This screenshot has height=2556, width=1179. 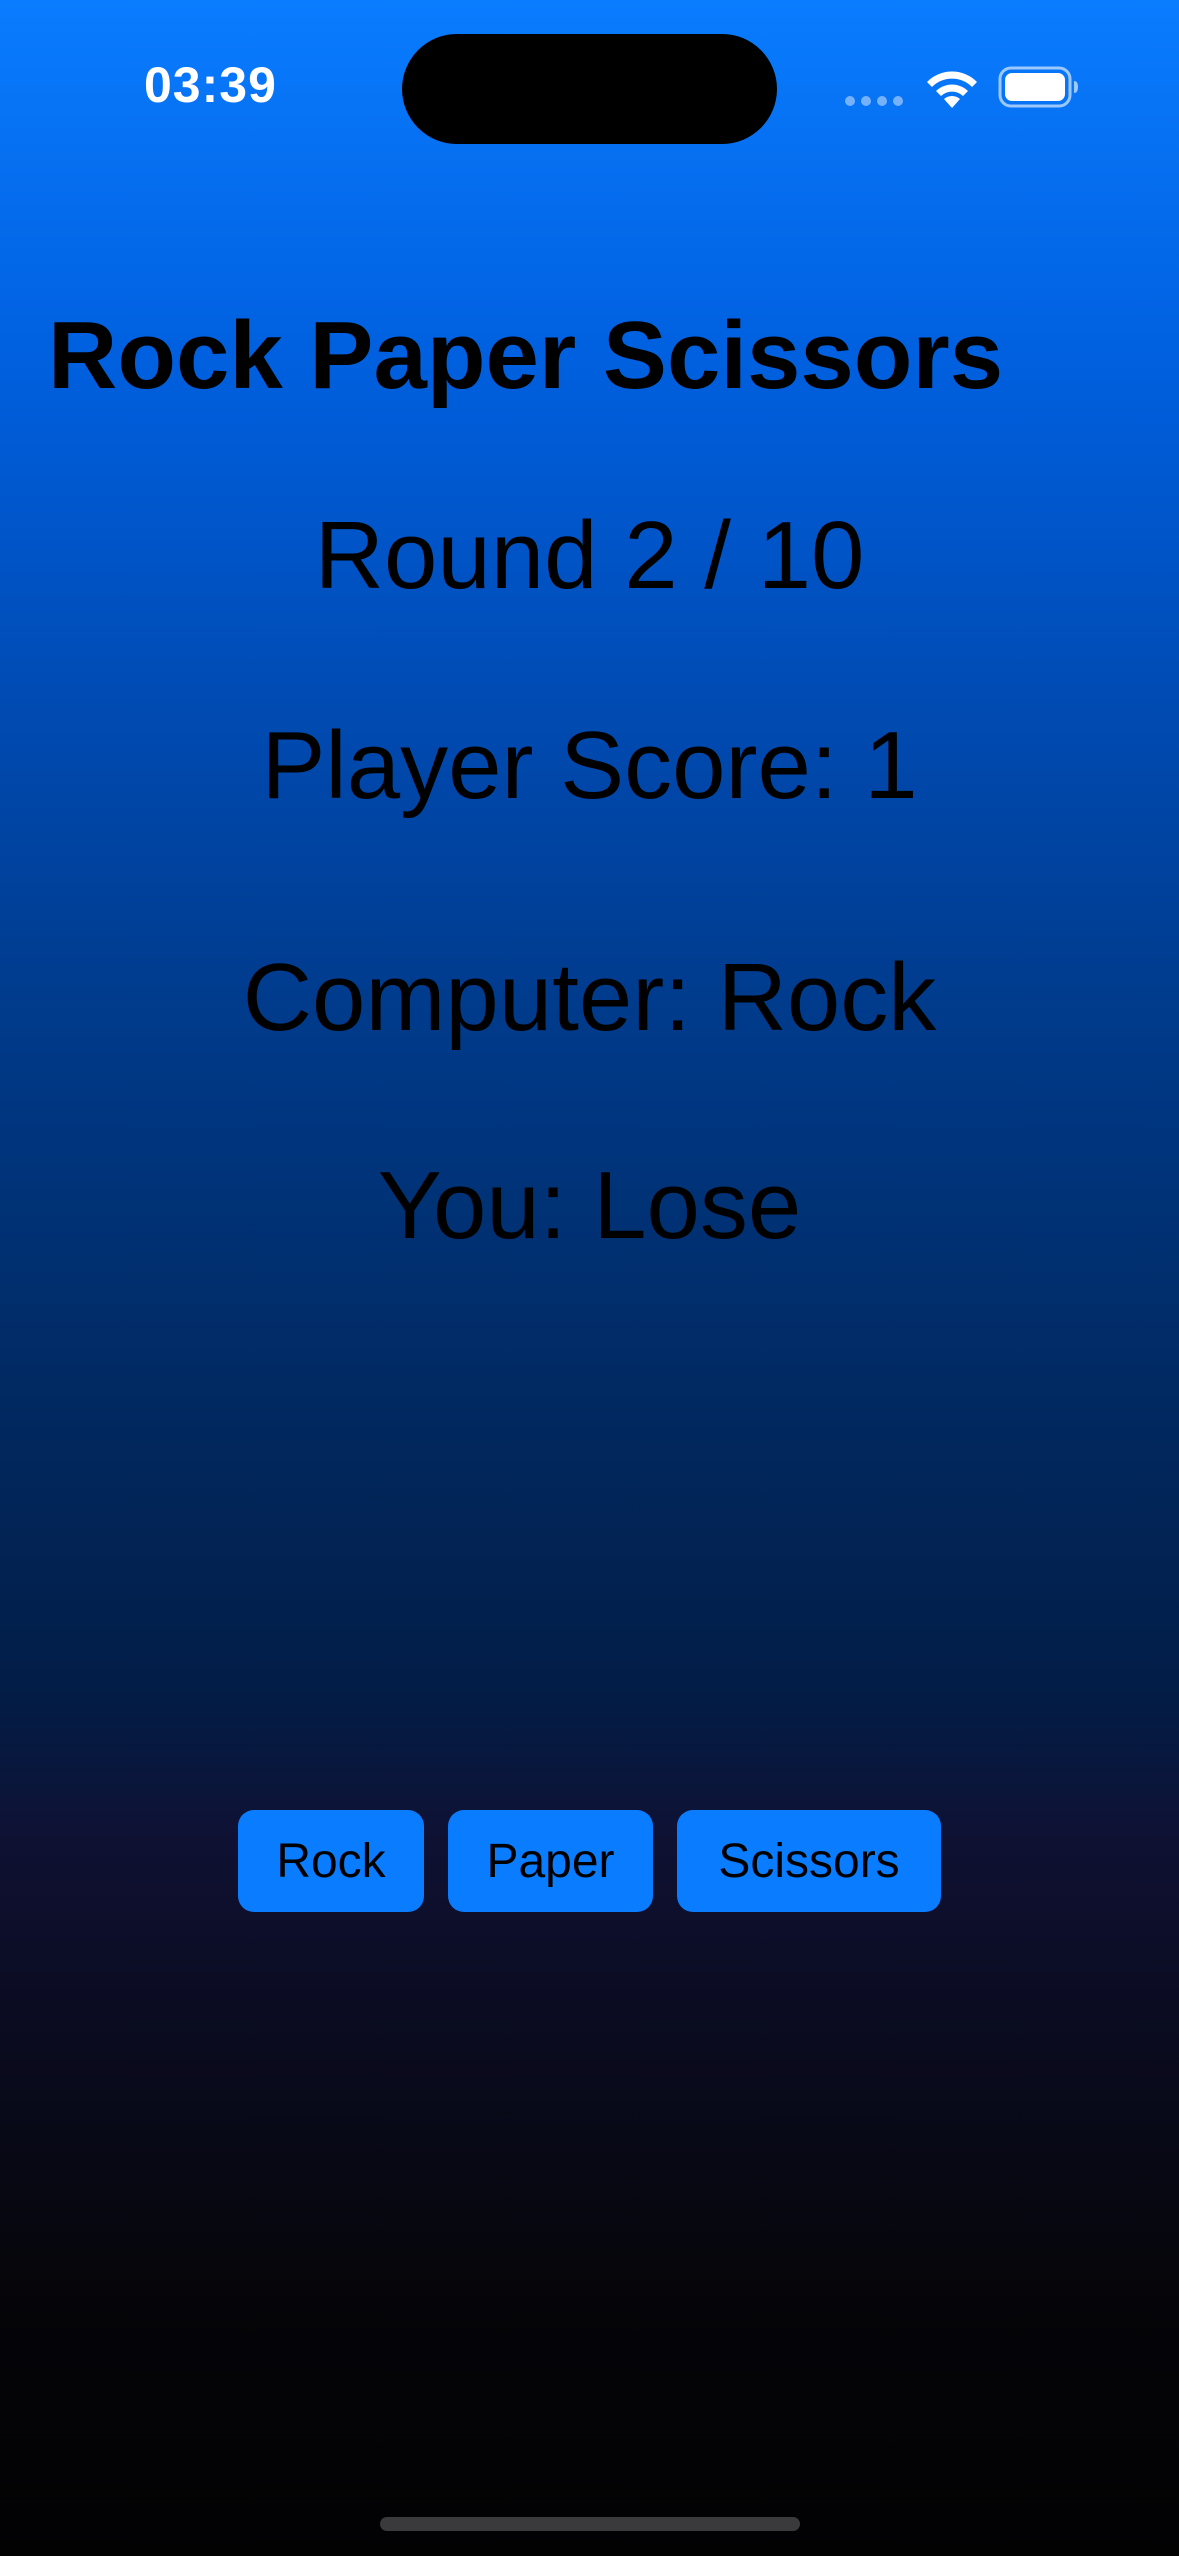 What do you see at coordinates (550, 1861) in the screenshot?
I see `paper-button: Paper` at bounding box center [550, 1861].